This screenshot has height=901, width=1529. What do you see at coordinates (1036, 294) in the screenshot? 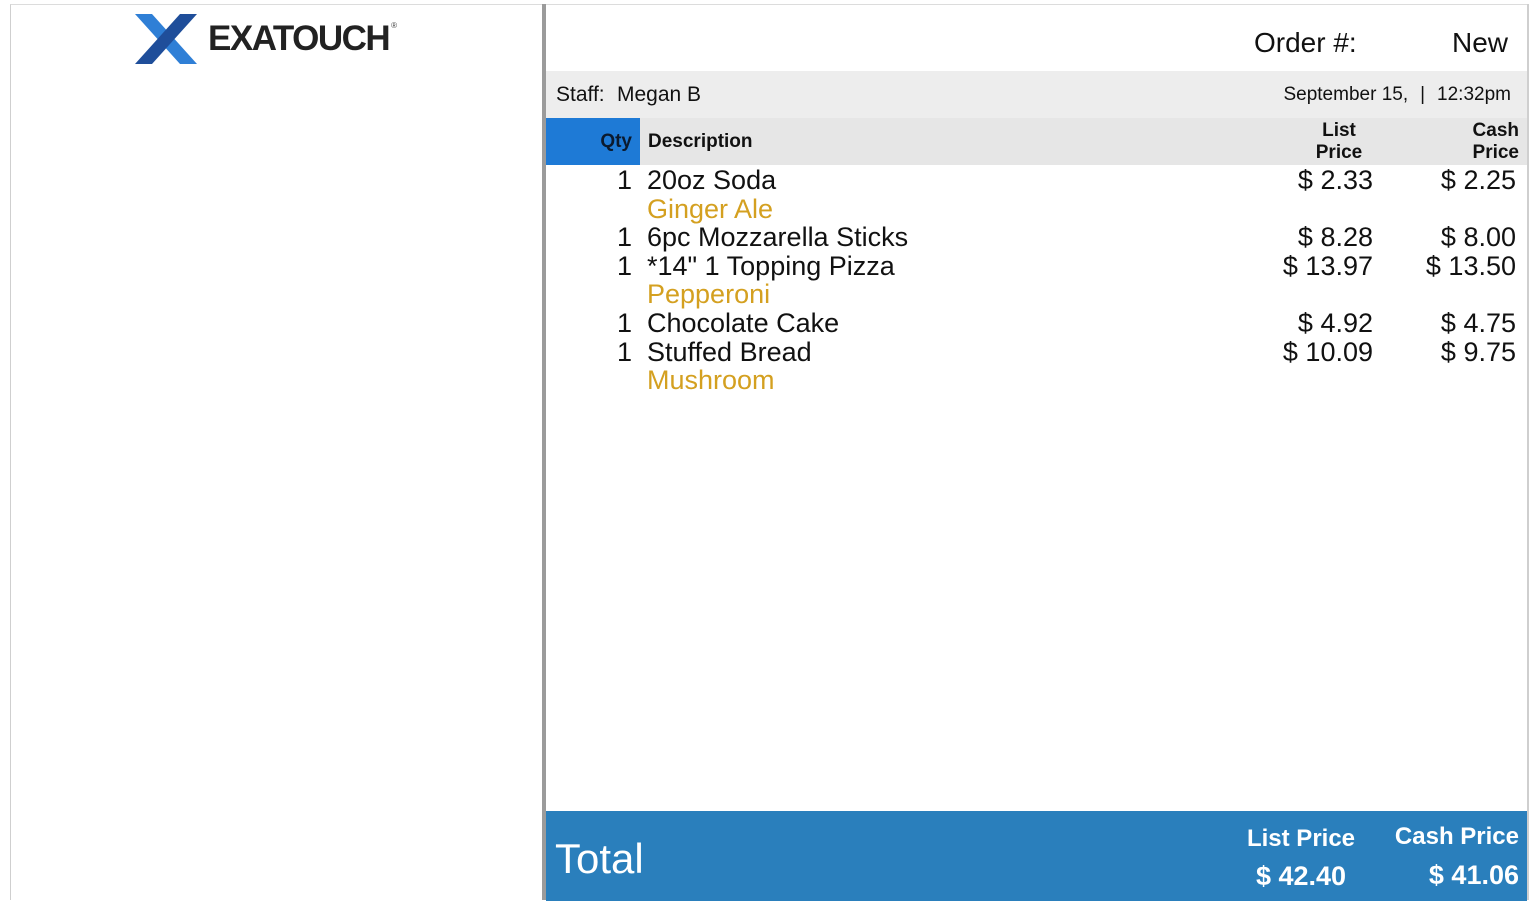
I see `item-modifier-row: Pepperoni` at bounding box center [1036, 294].